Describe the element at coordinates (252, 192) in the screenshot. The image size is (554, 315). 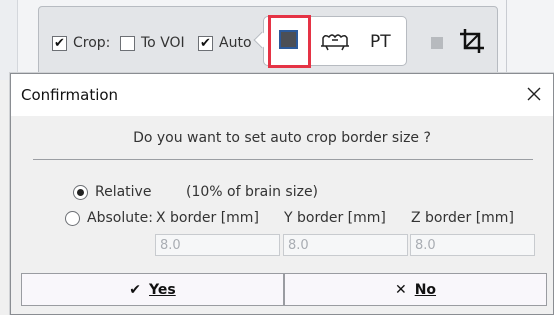
I see `relative-note: (10% of brain size)` at that location.